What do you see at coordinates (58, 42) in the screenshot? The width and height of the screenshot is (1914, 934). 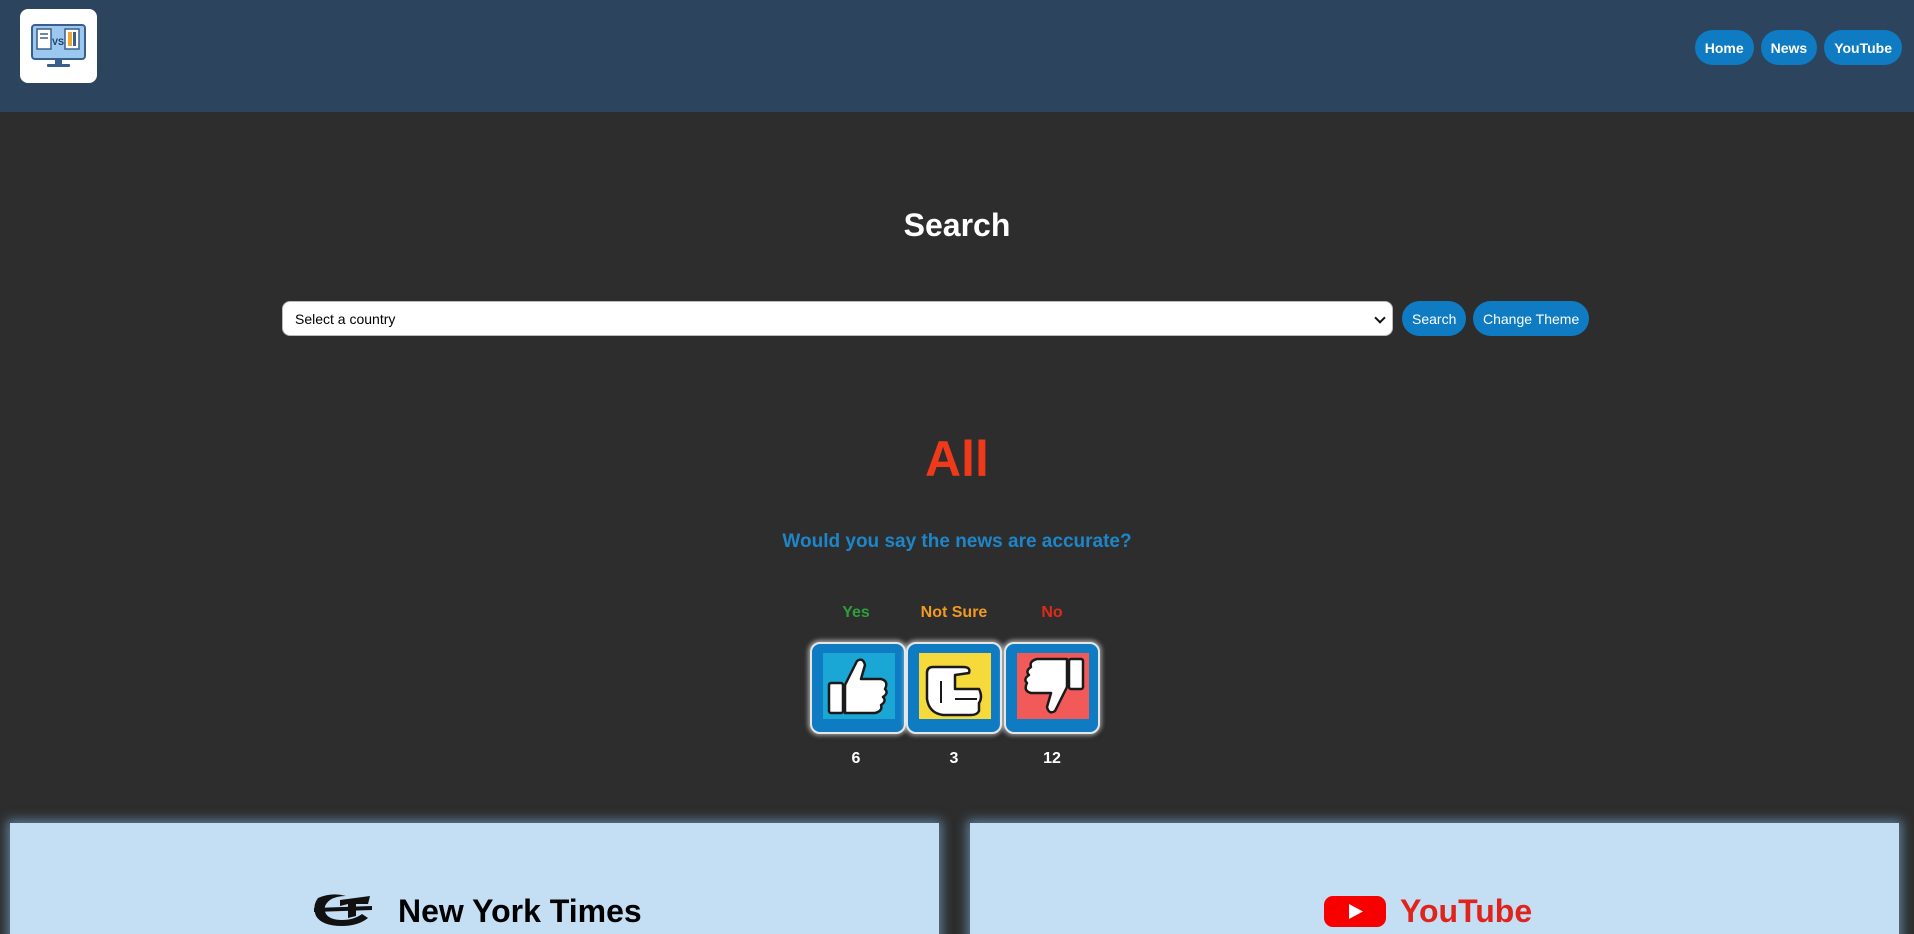 I see `svg-text: VS` at bounding box center [58, 42].